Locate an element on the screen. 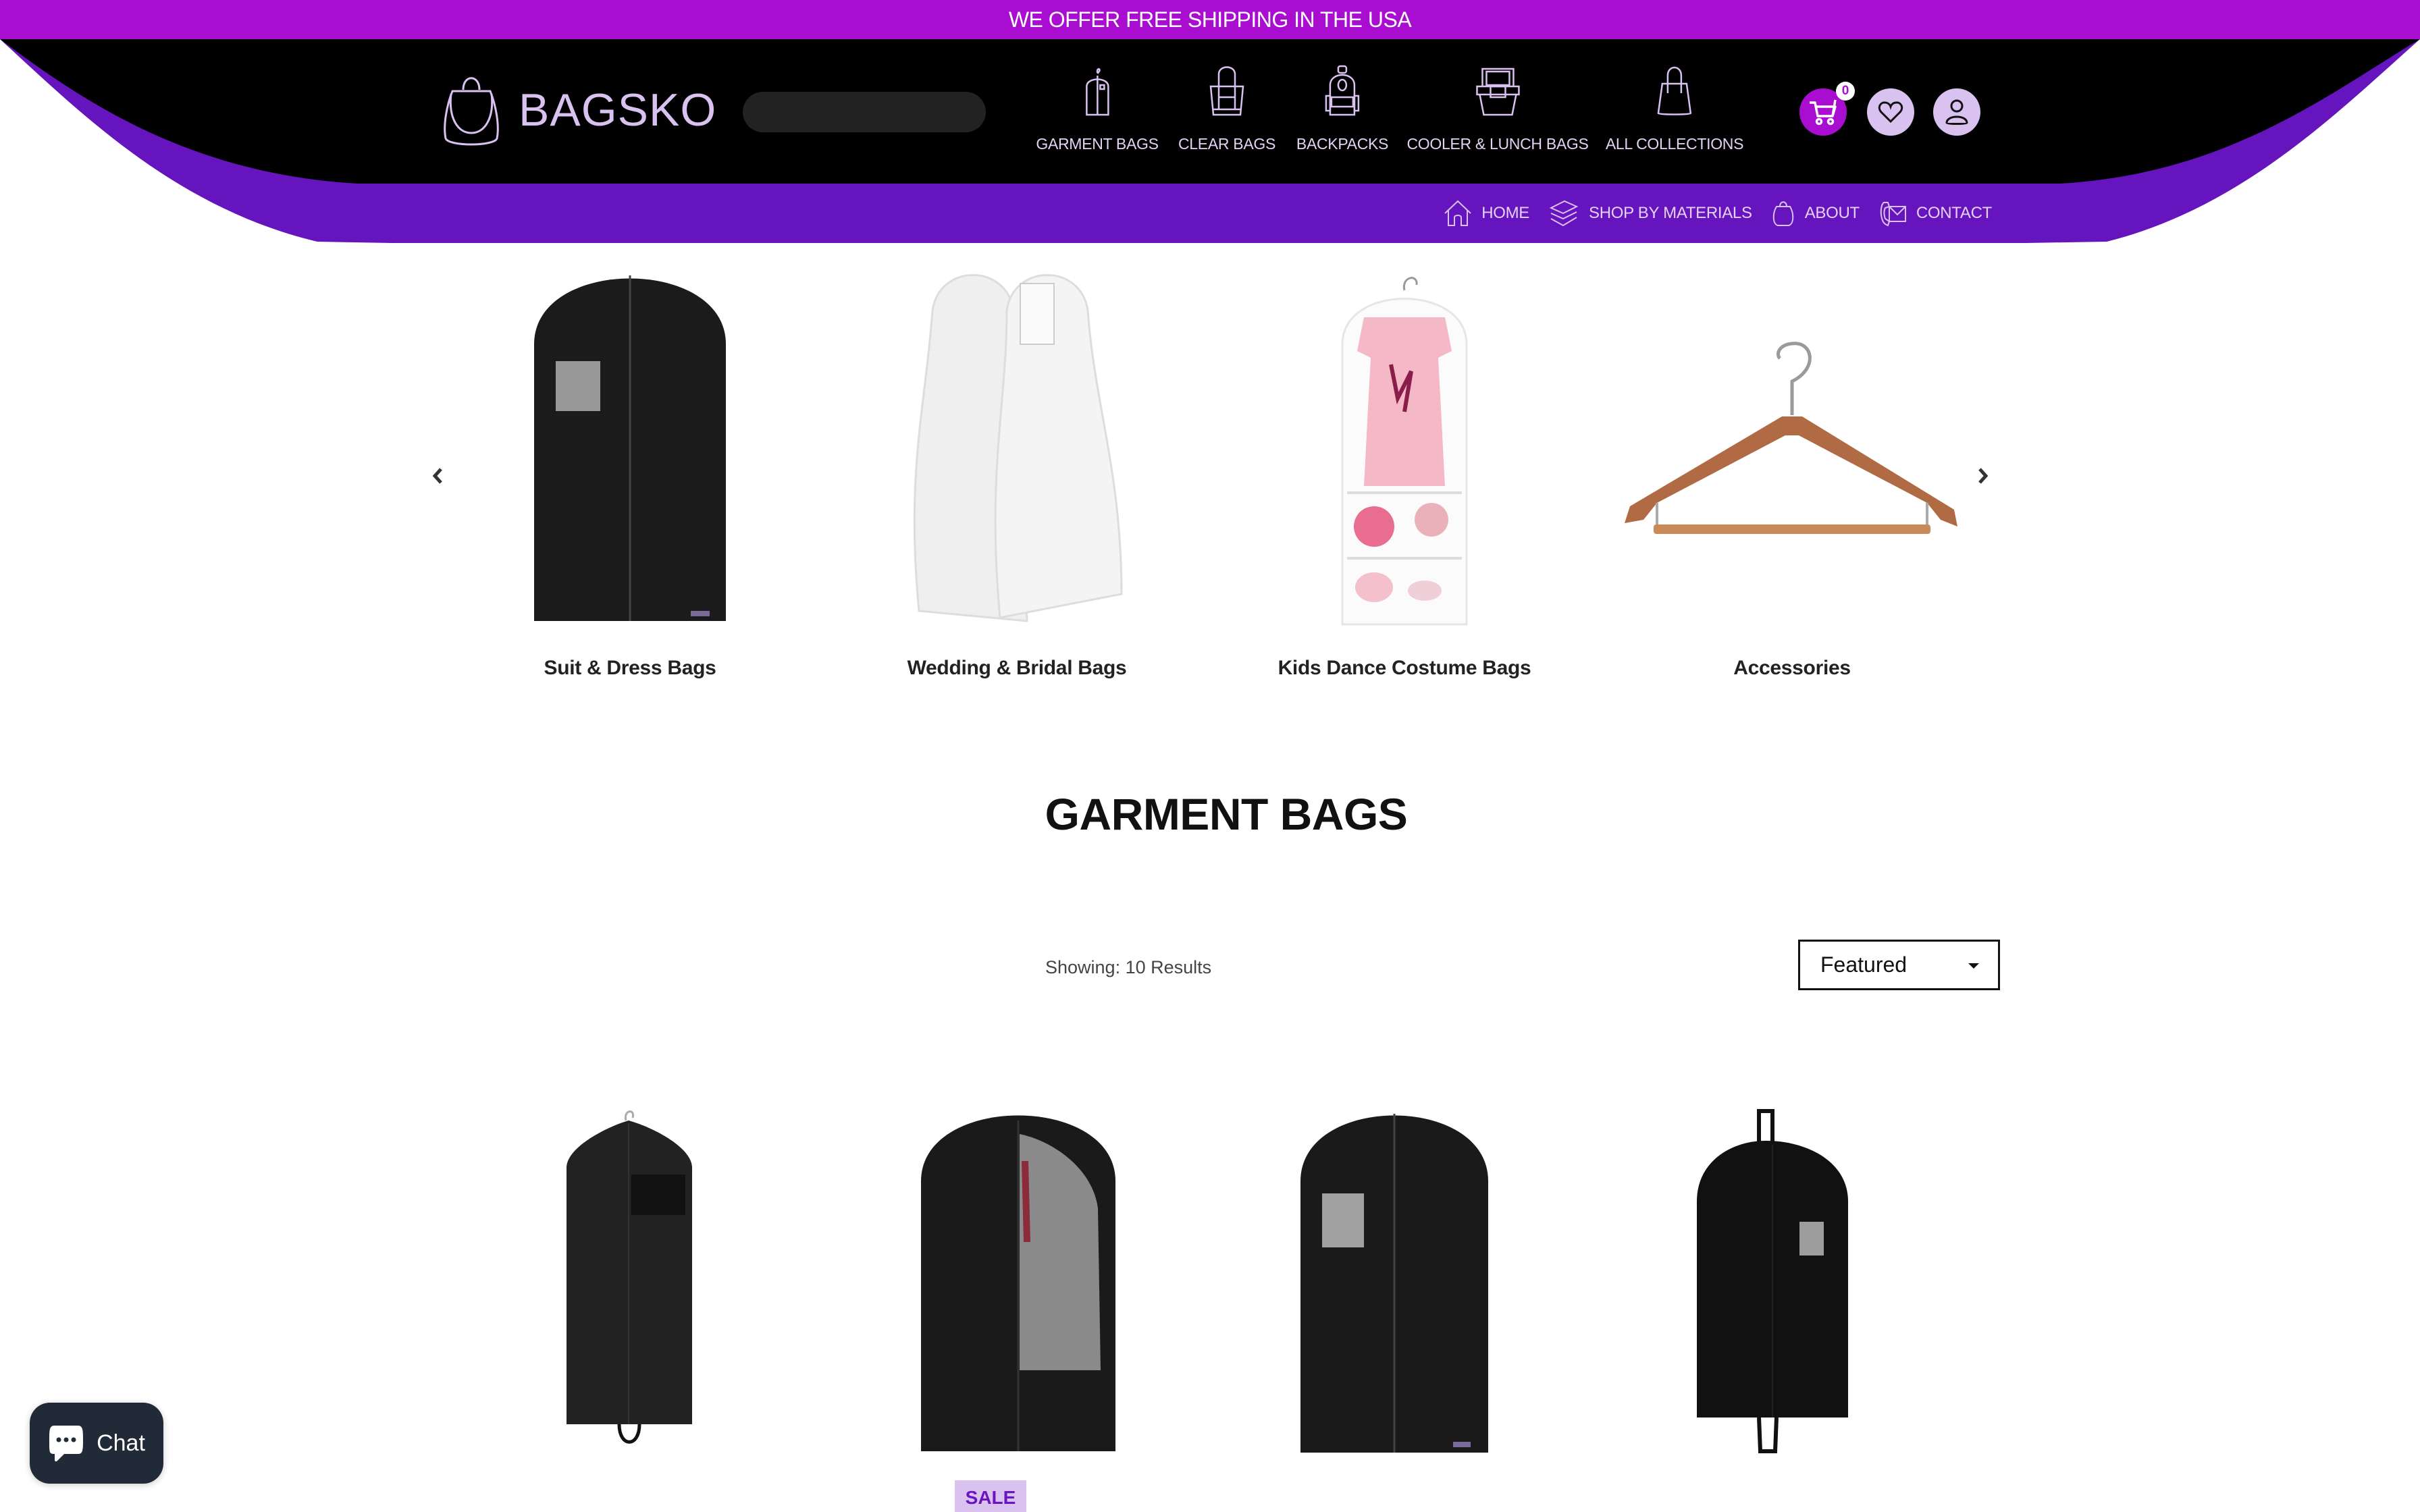 Image resolution: width=2420 pixels, height=1512 pixels. nav-backpacks: BACKPACKS is located at coordinates (1342, 109).